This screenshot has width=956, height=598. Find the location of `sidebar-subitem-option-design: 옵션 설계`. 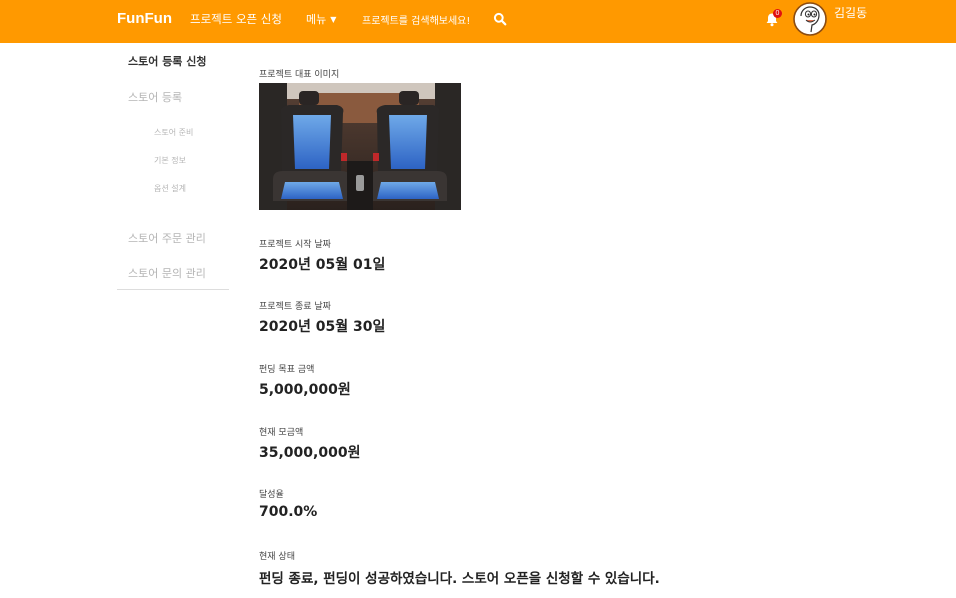

sidebar-subitem-option-design: 옵션 설계 is located at coordinates (170, 188).